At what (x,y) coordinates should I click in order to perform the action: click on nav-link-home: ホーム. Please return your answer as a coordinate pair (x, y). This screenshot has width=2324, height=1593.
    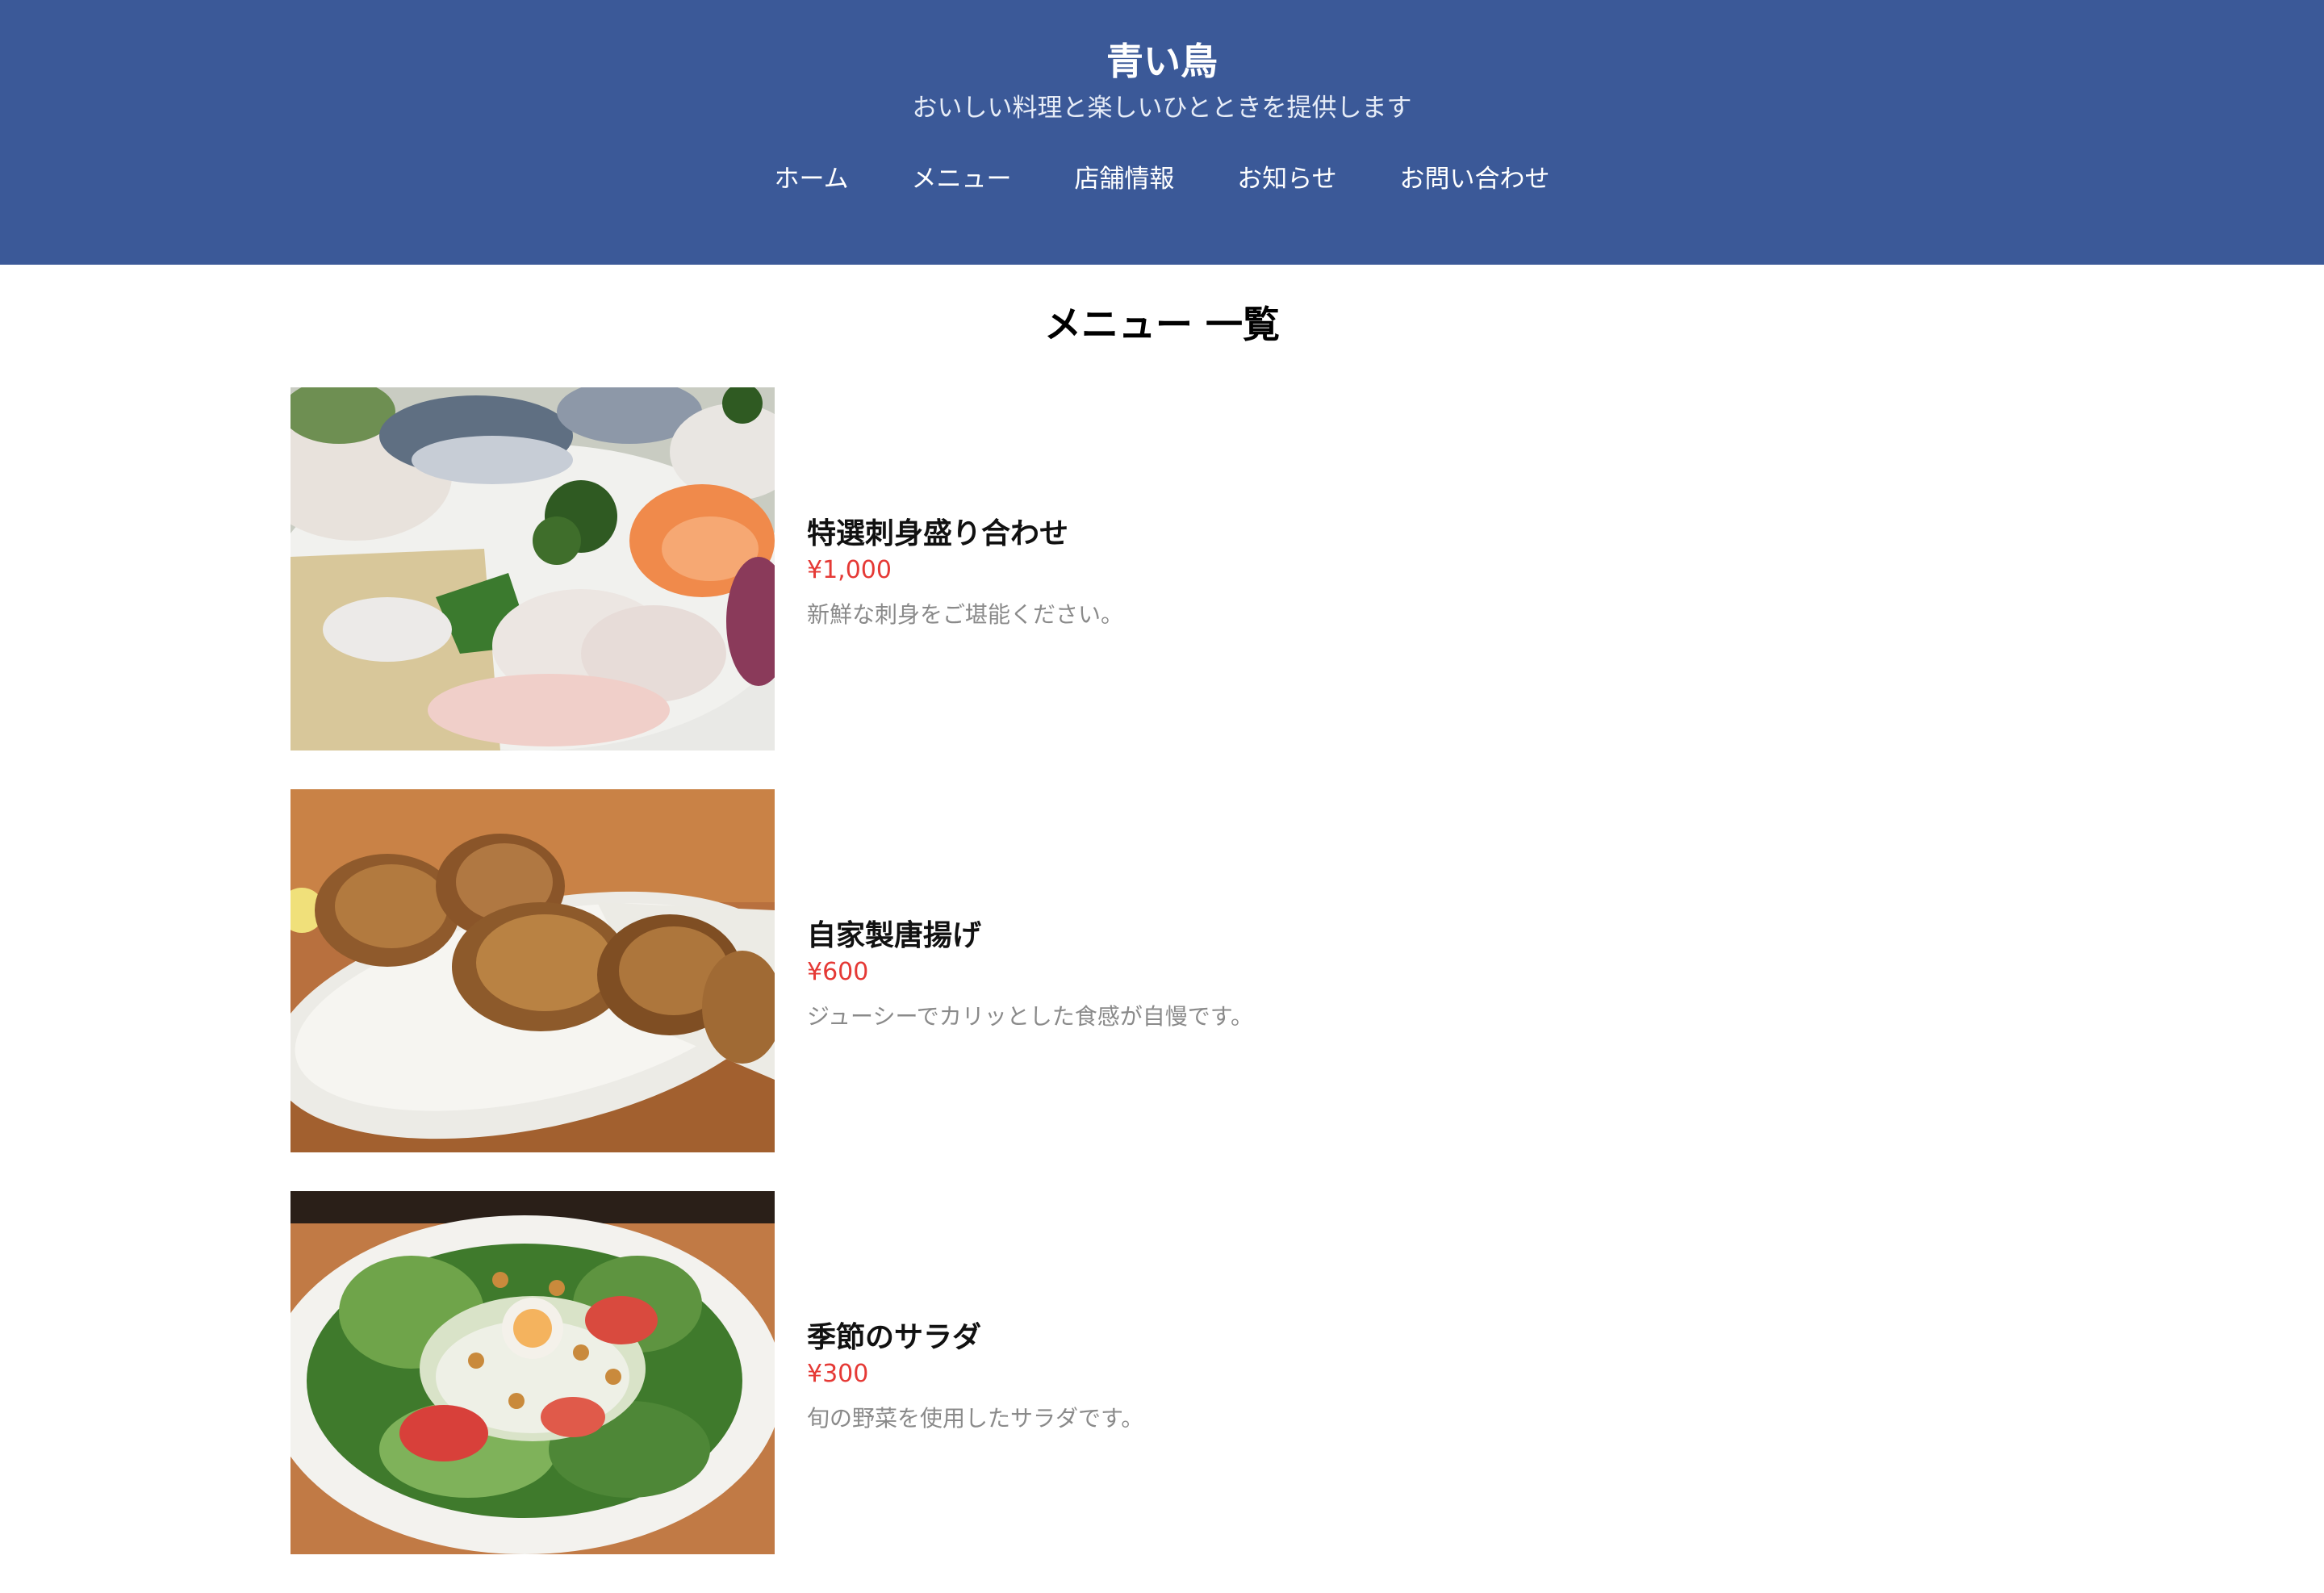
    Looking at the image, I should click on (812, 179).